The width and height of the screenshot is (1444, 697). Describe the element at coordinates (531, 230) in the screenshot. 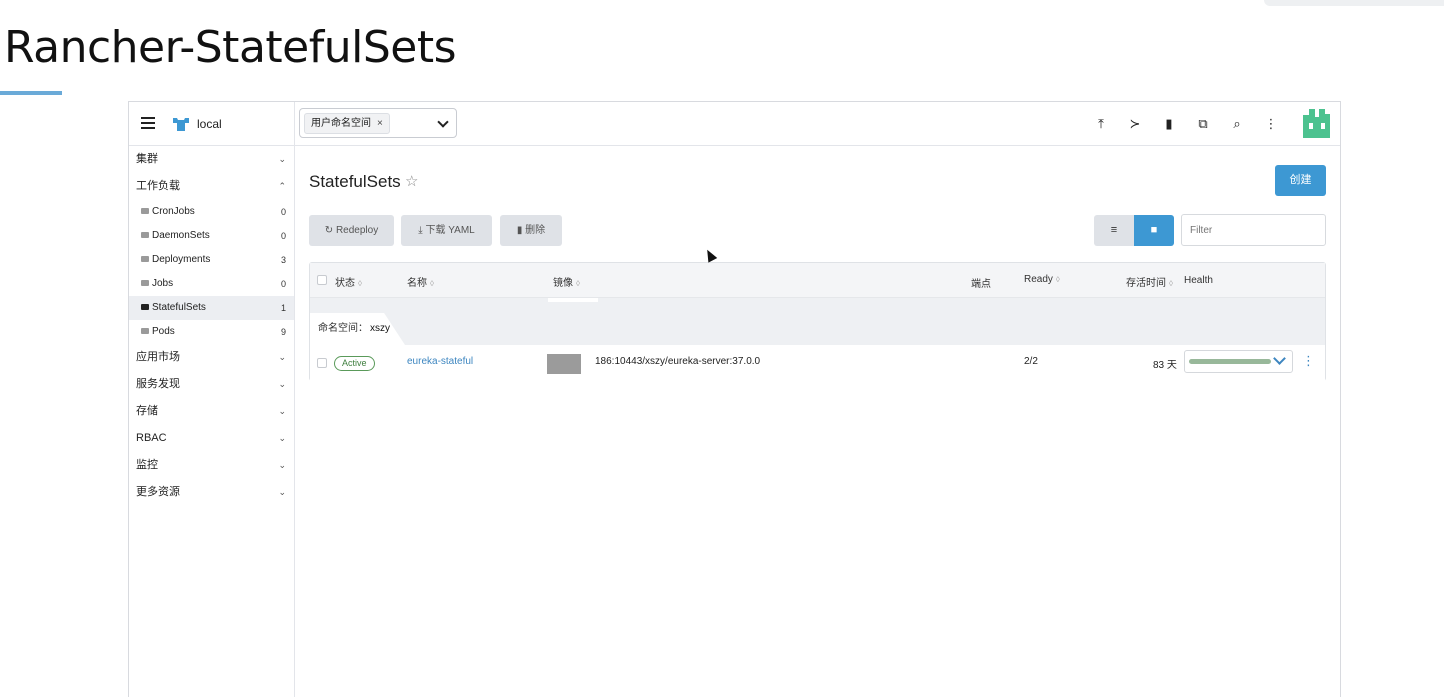

I see `delete-button: ▮ 删除` at that location.